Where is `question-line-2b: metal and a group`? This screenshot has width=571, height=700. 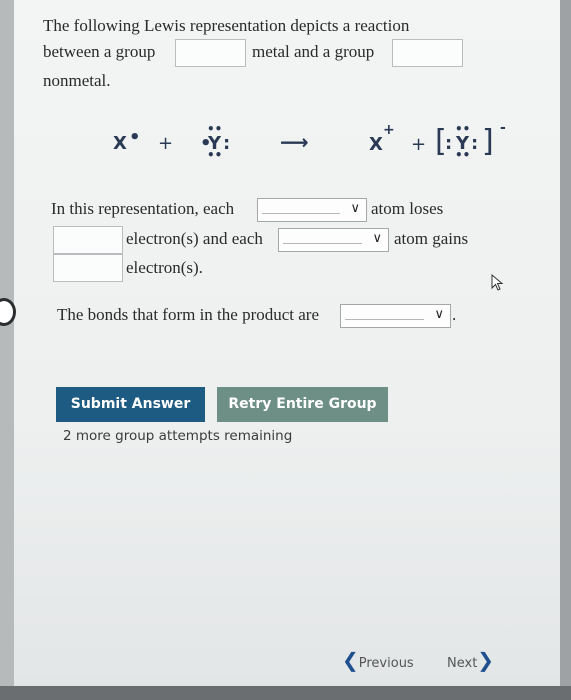 question-line-2b: metal and a group is located at coordinates (313, 51).